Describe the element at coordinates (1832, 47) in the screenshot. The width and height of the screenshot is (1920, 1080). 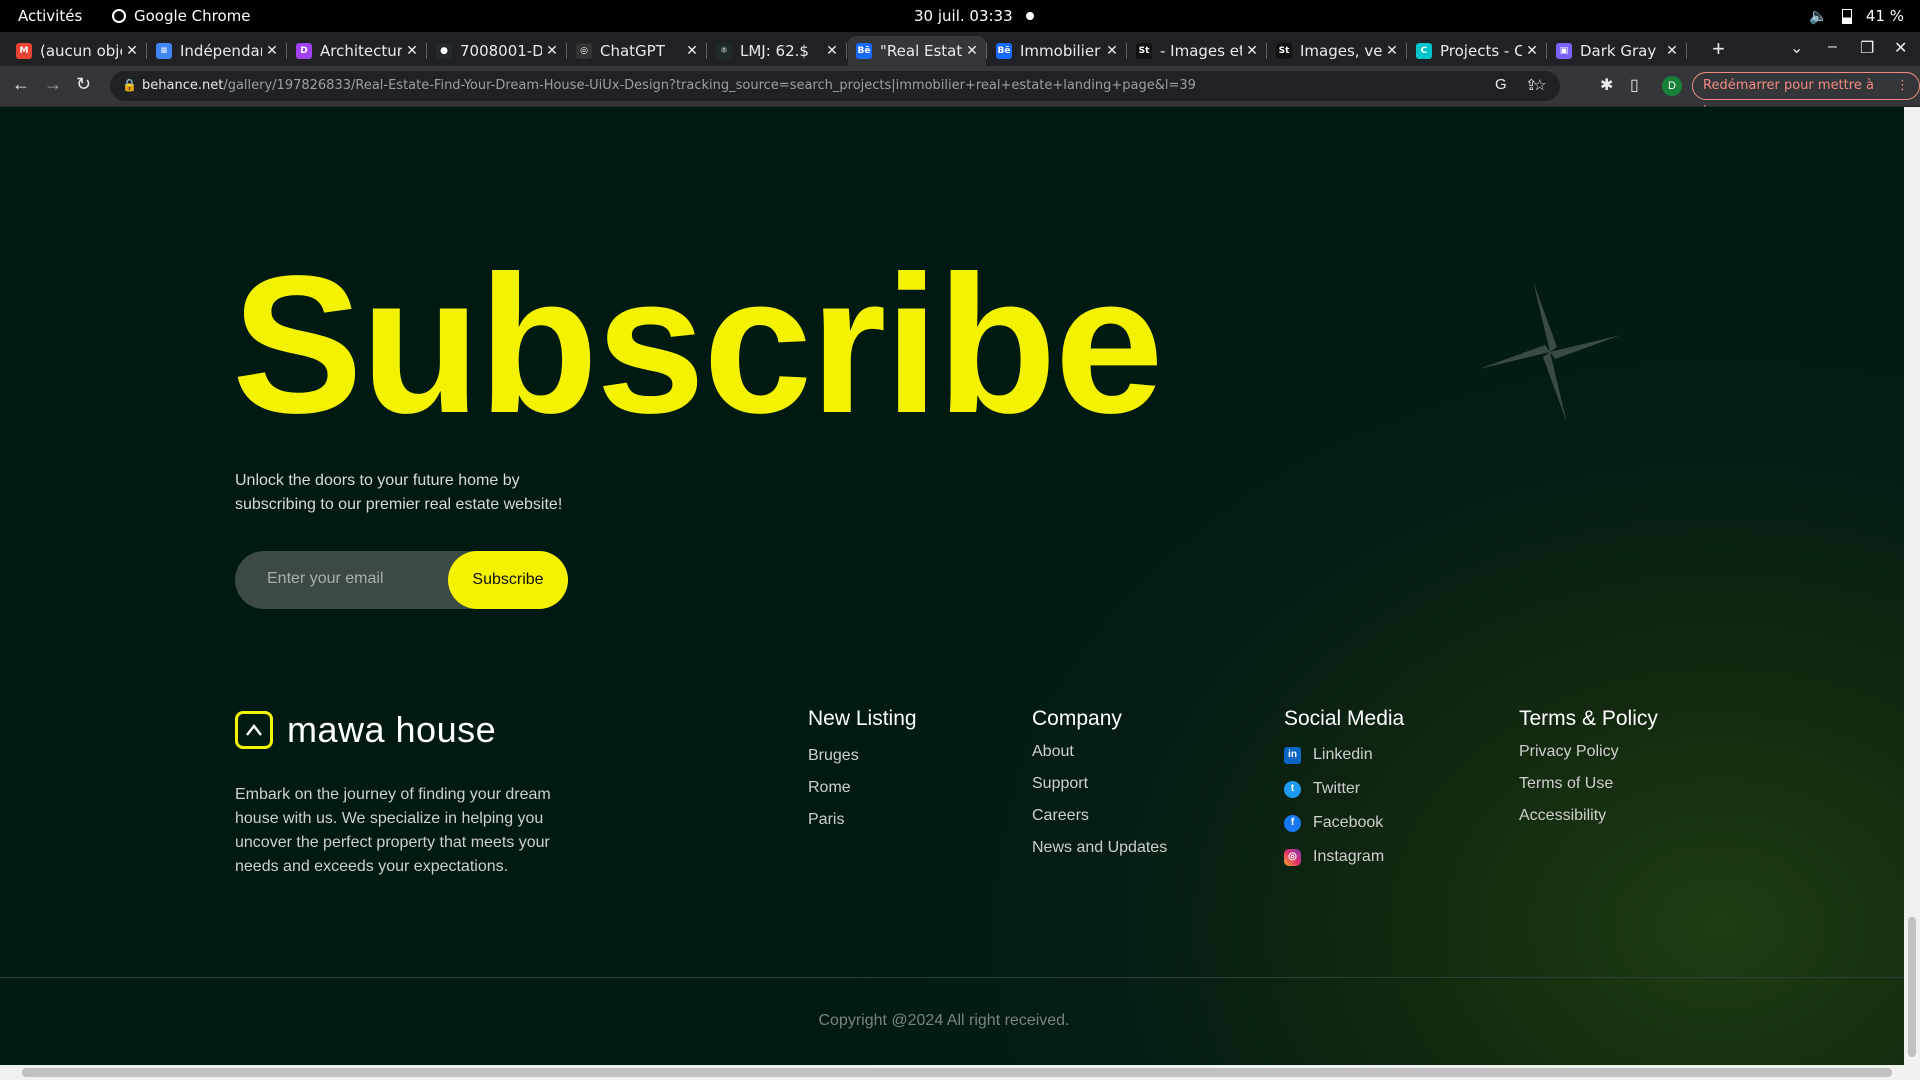
I see `minimize-icon: –` at that location.